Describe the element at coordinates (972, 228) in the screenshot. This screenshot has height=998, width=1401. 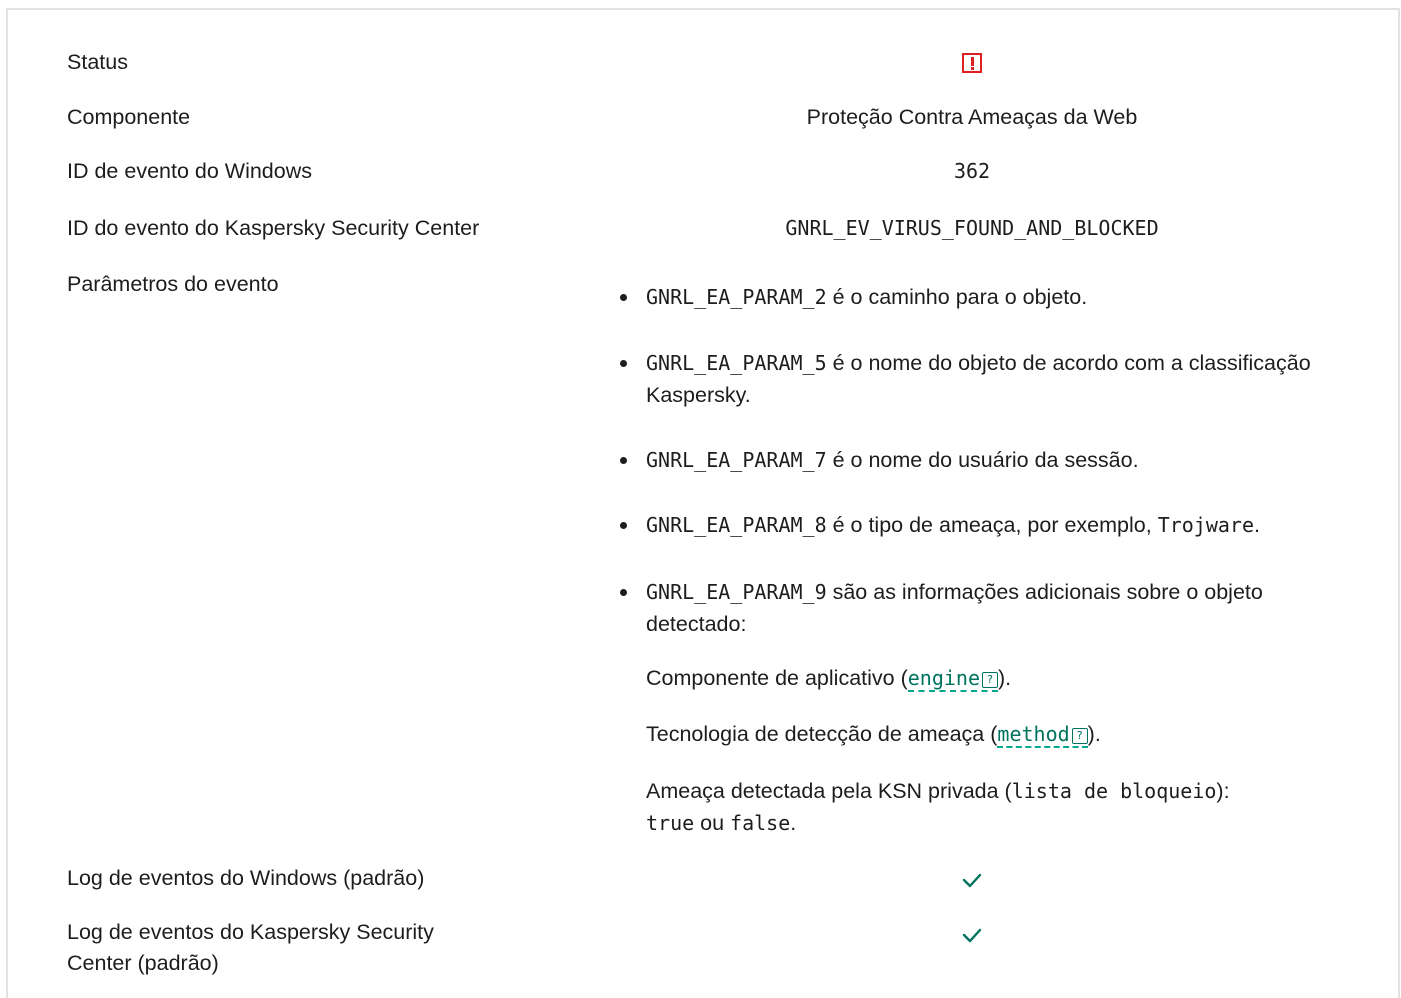
I see `value-ksc-event-id: GNRL_EV_VIRUS_FOUND_AND_BLOCKED` at that location.